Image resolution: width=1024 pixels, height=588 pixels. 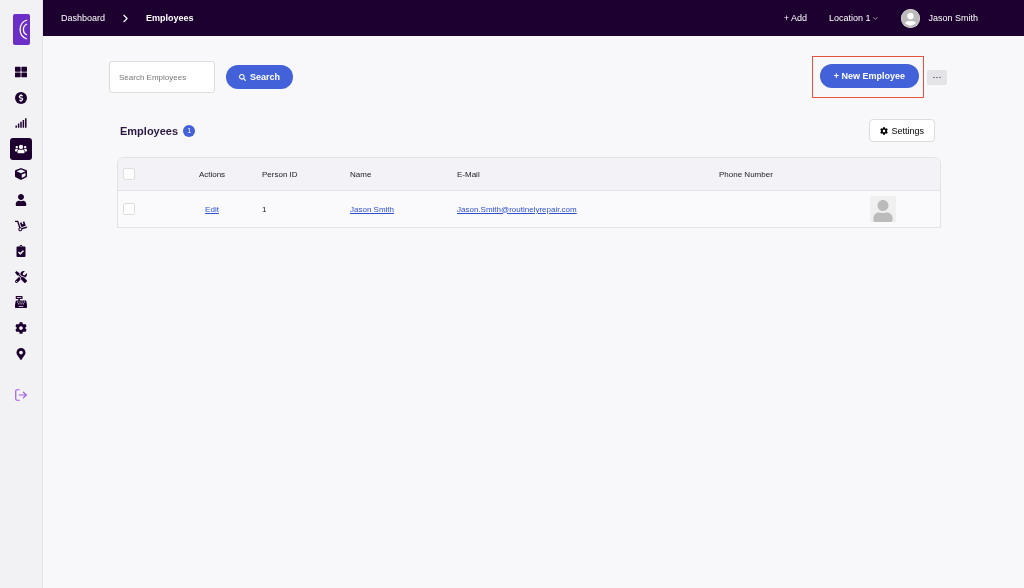 What do you see at coordinates (469, 174) in the screenshot?
I see `column-header: E-Mail` at bounding box center [469, 174].